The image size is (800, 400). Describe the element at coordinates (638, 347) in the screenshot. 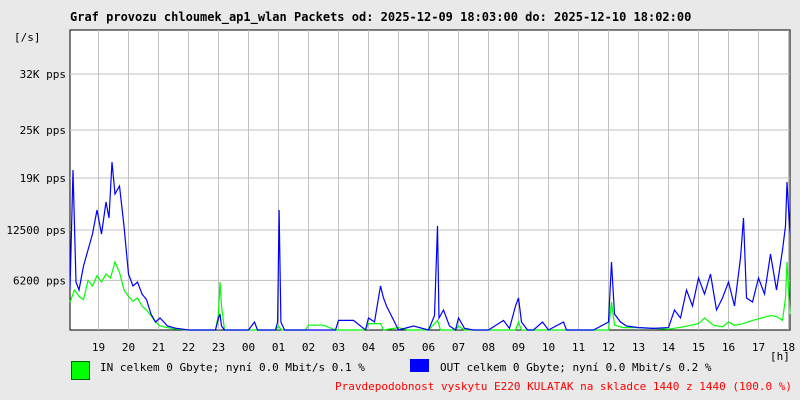

I see `x-tick-label: 13` at that location.